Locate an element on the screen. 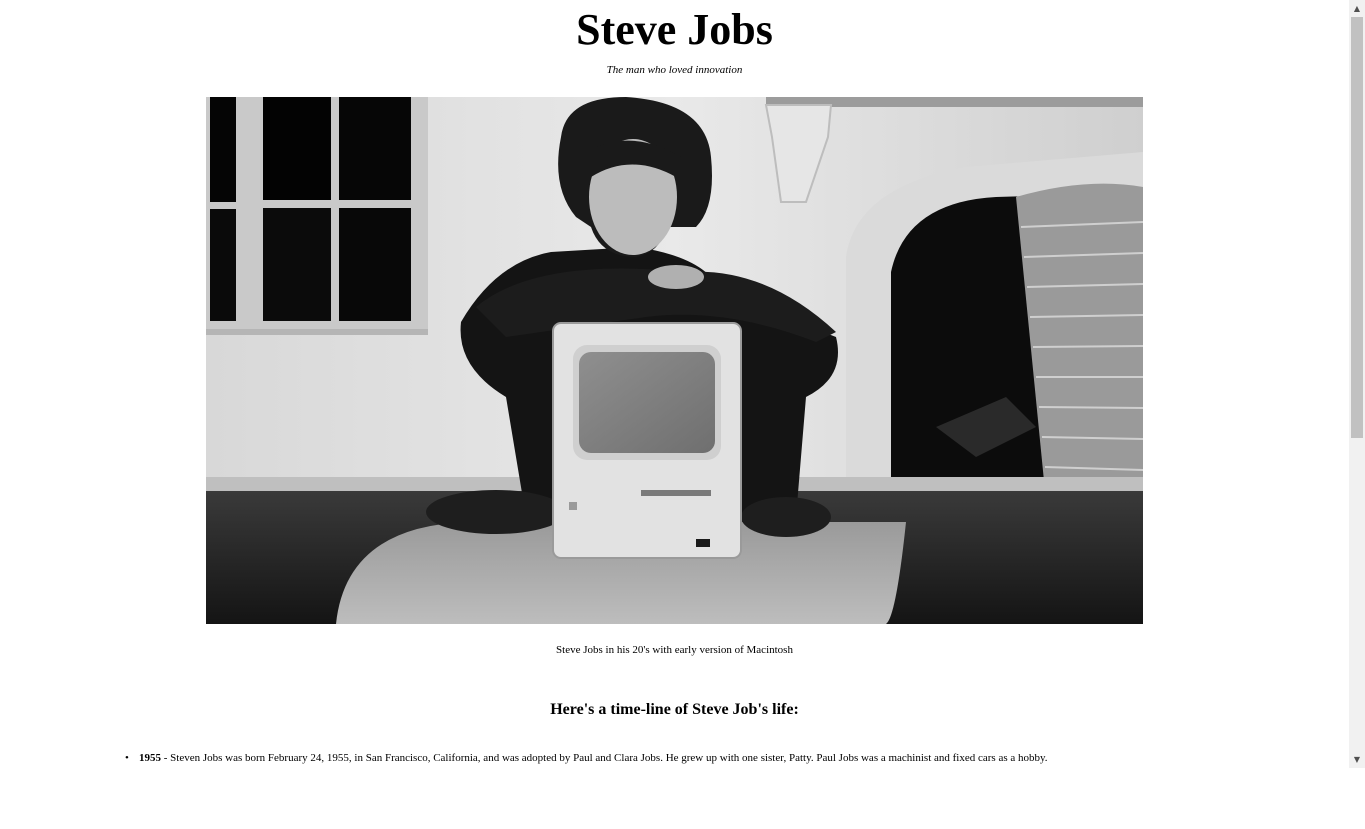 The image size is (1365, 829). page-subtitle: The man who loved innovation is located at coordinates (674, 70).